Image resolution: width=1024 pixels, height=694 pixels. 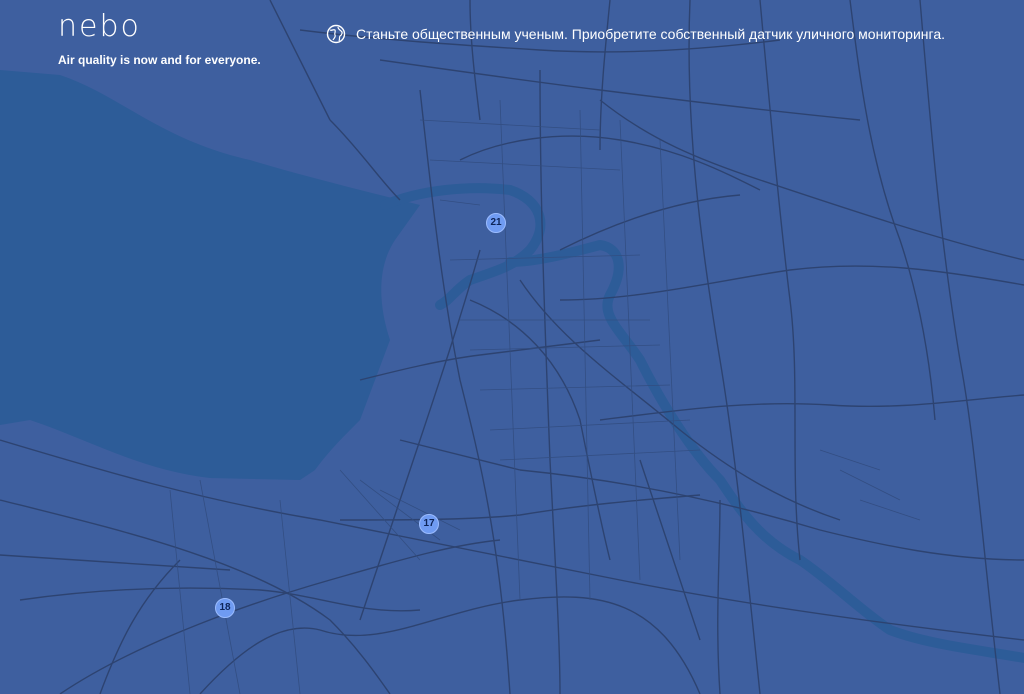 What do you see at coordinates (496, 223) in the screenshot?
I see `cluster-marker: 21` at bounding box center [496, 223].